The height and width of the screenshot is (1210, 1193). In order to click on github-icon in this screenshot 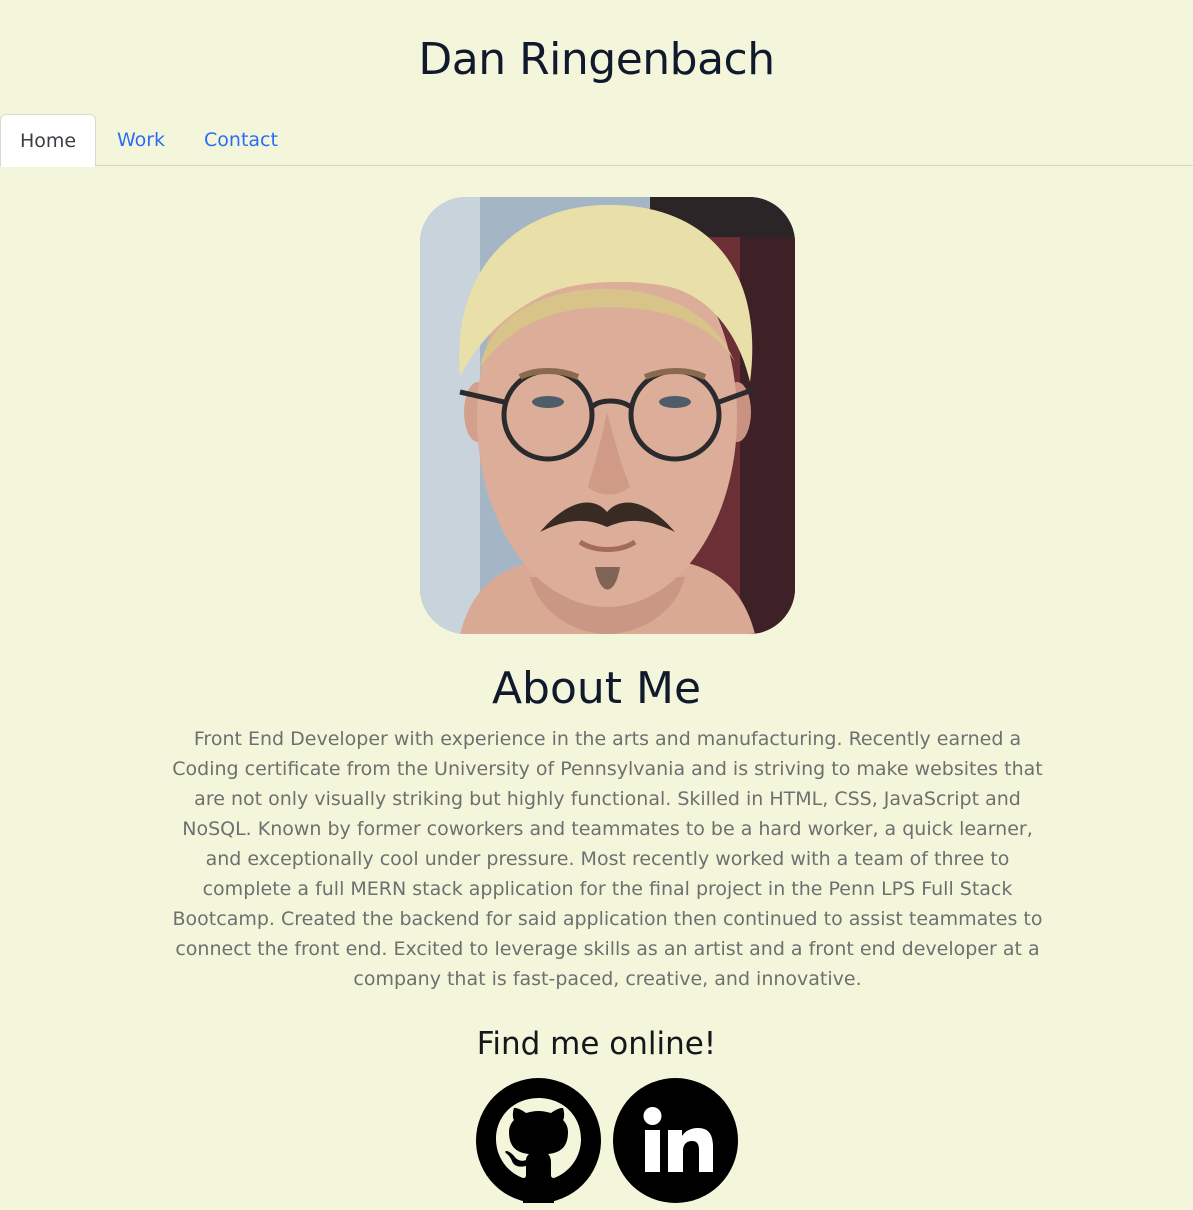, I will do `click(538, 1140)`.